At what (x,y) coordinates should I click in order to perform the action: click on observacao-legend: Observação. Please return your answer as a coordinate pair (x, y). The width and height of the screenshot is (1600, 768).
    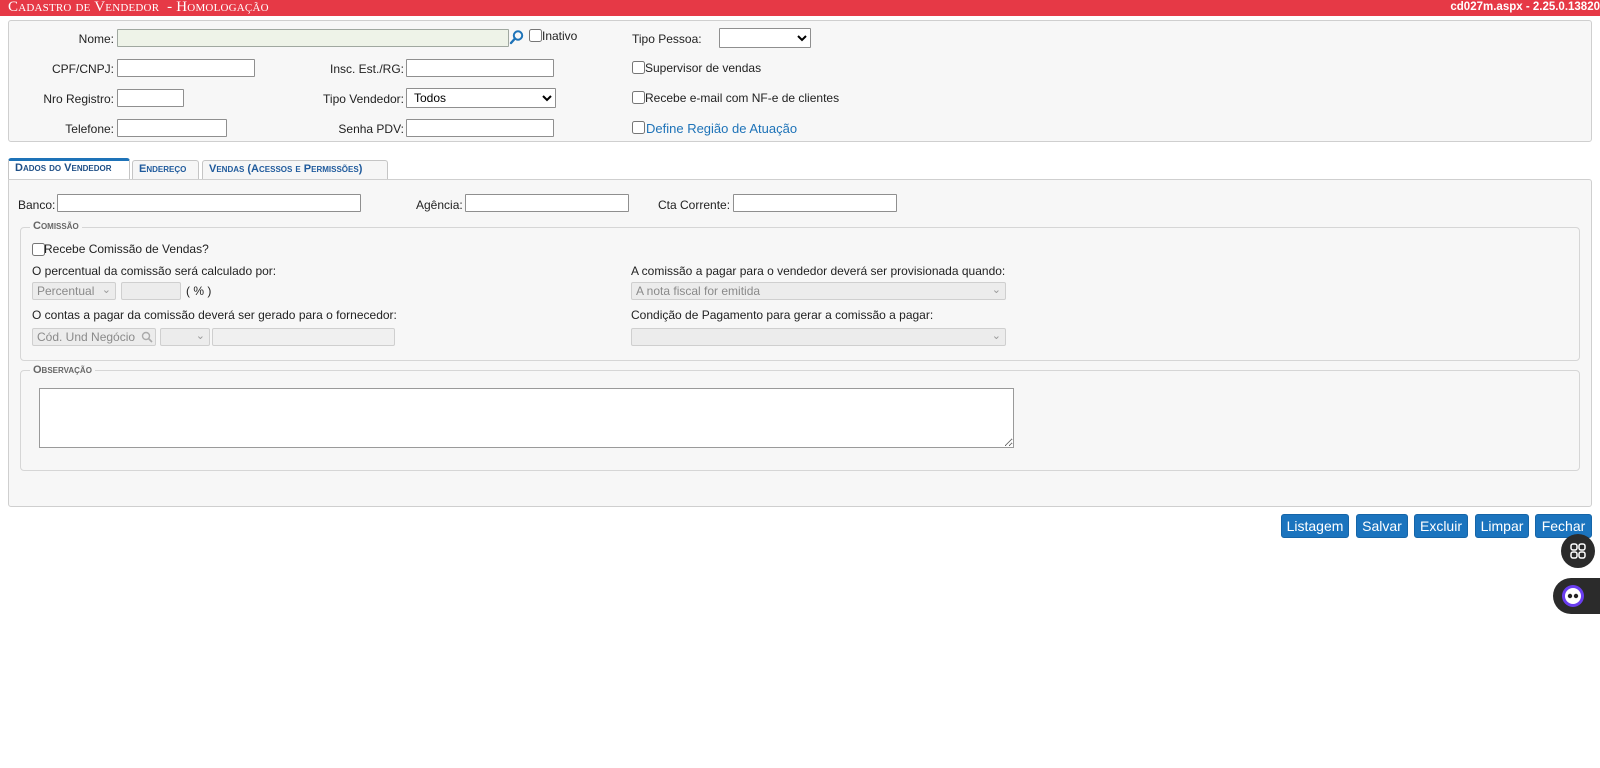
    Looking at the image, I should click on (62, 370).